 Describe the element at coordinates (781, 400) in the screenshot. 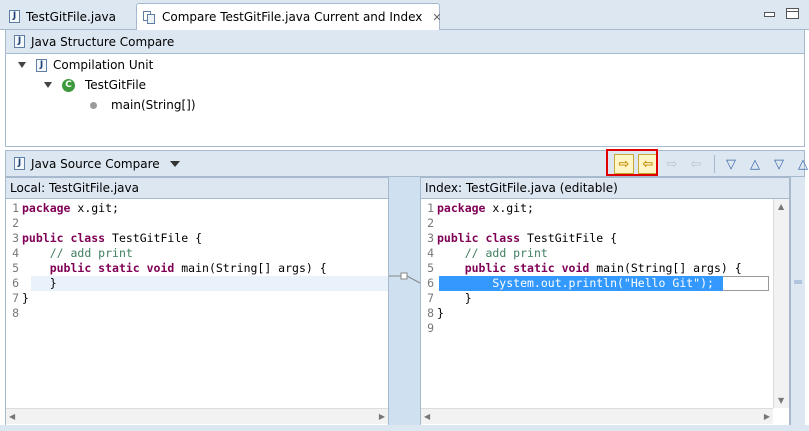

I see `scroll-down-icon: ▼` at that location.